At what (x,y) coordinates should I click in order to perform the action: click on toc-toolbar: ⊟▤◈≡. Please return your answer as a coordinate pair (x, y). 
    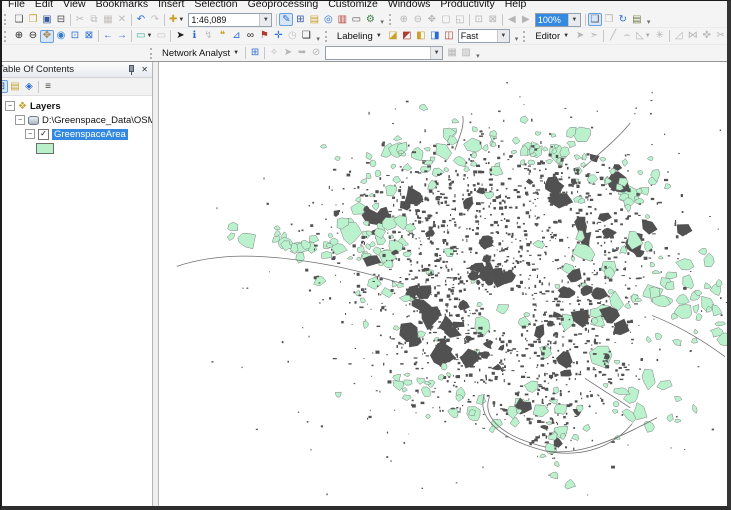
    Looking at the image, I should click on (77, 87).